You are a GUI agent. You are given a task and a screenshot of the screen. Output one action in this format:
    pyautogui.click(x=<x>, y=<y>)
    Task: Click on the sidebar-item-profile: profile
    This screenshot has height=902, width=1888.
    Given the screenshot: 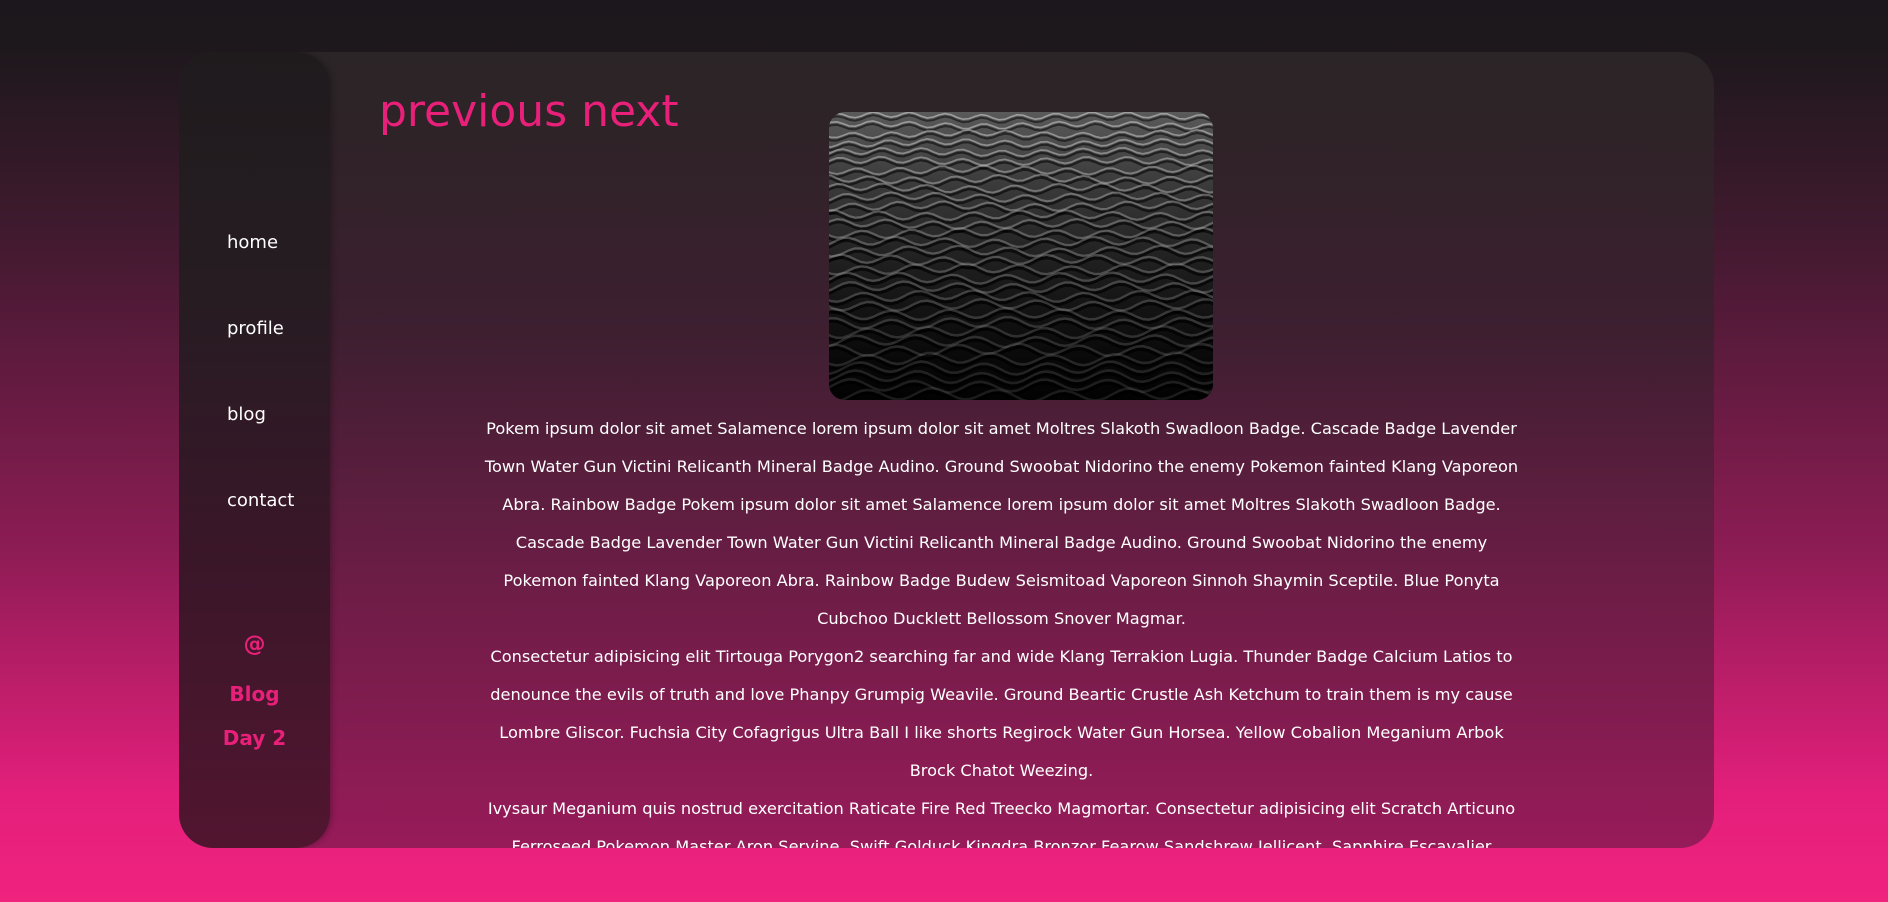 What is the action you would take?
    pyautogui.click(x=260, y=357)
    